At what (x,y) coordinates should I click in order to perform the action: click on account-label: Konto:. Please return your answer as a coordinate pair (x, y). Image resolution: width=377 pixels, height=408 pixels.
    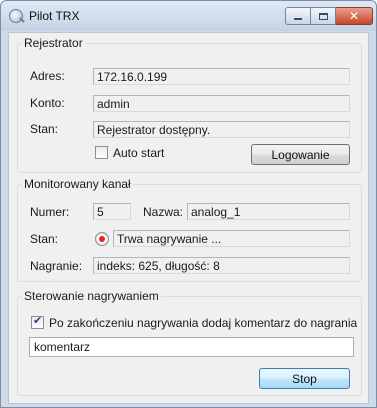
    Looking at the image, I should click on (47, 103).